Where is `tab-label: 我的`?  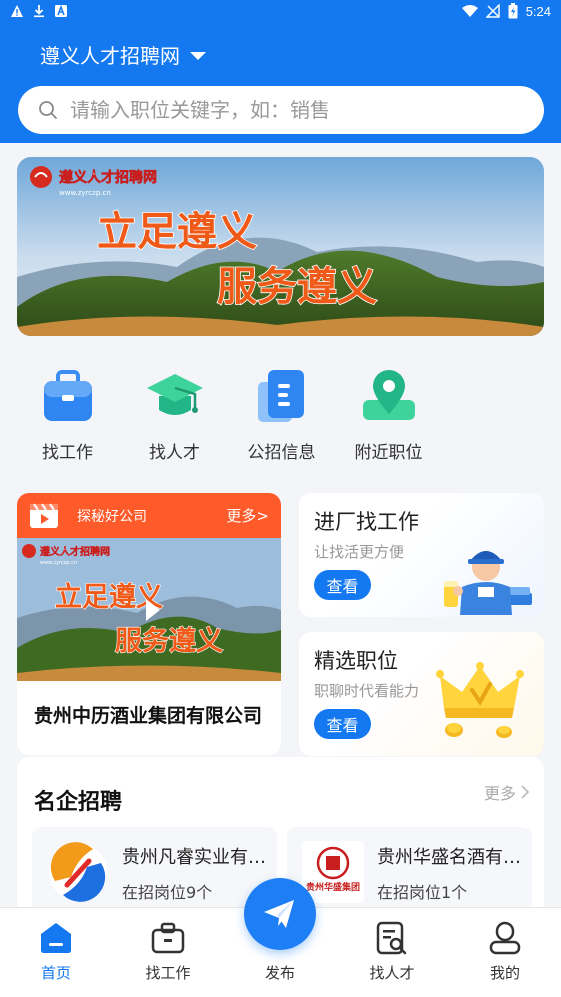 tab-label: 我的 is located at coordinates (504, 973).